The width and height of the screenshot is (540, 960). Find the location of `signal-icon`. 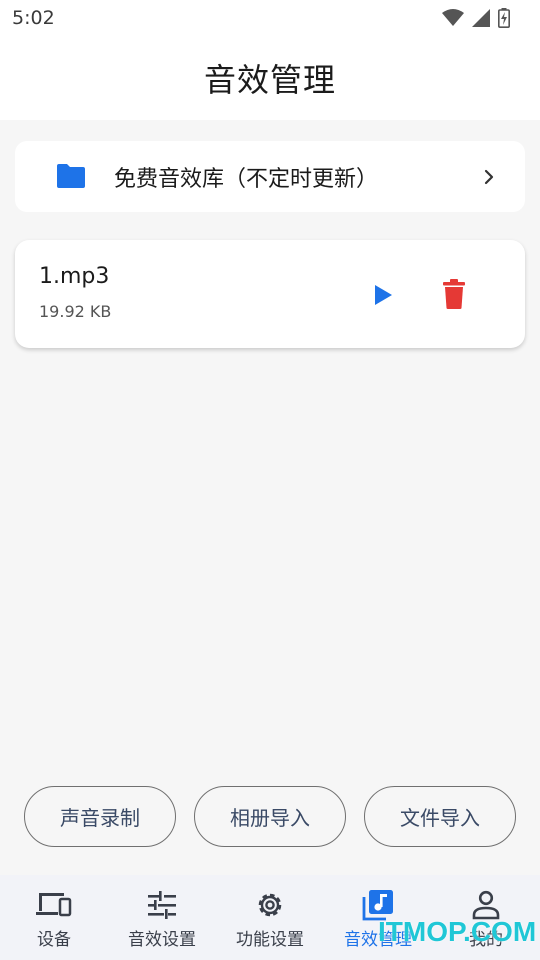

signal-icon is located at coordinates (481, 18).